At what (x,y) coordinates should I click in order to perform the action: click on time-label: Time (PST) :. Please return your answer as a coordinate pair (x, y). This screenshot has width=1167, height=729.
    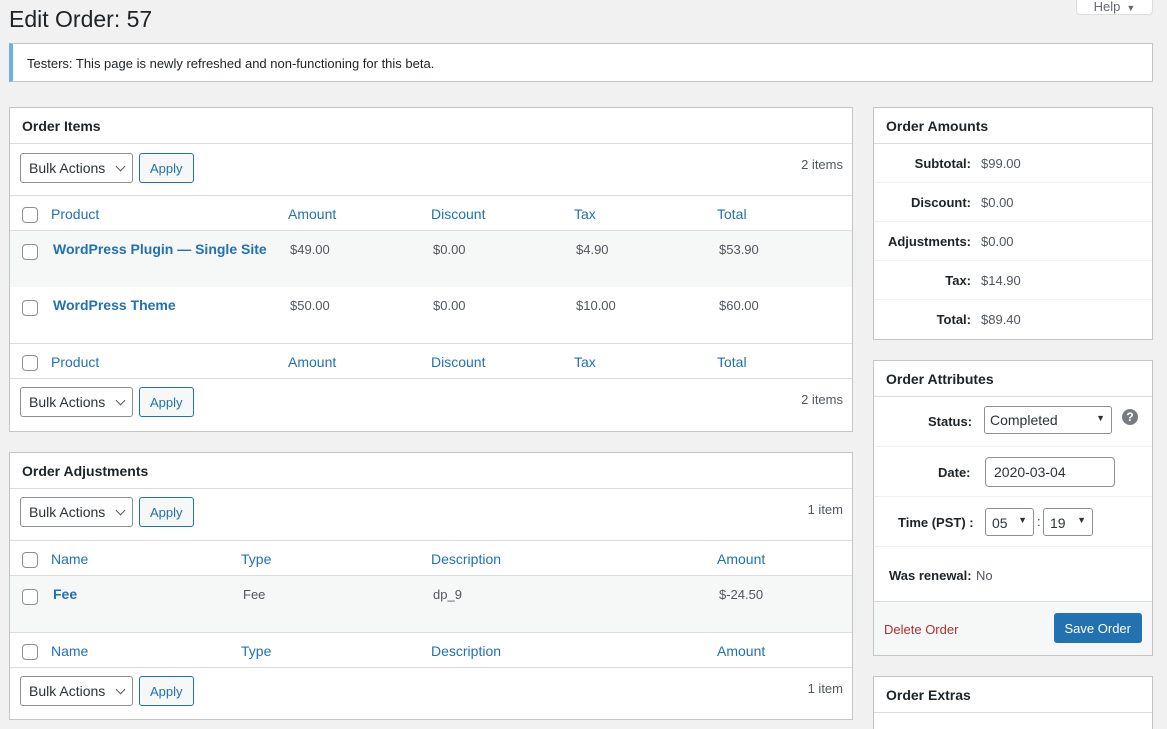
    Looking at the image, I should click on (936, 522).